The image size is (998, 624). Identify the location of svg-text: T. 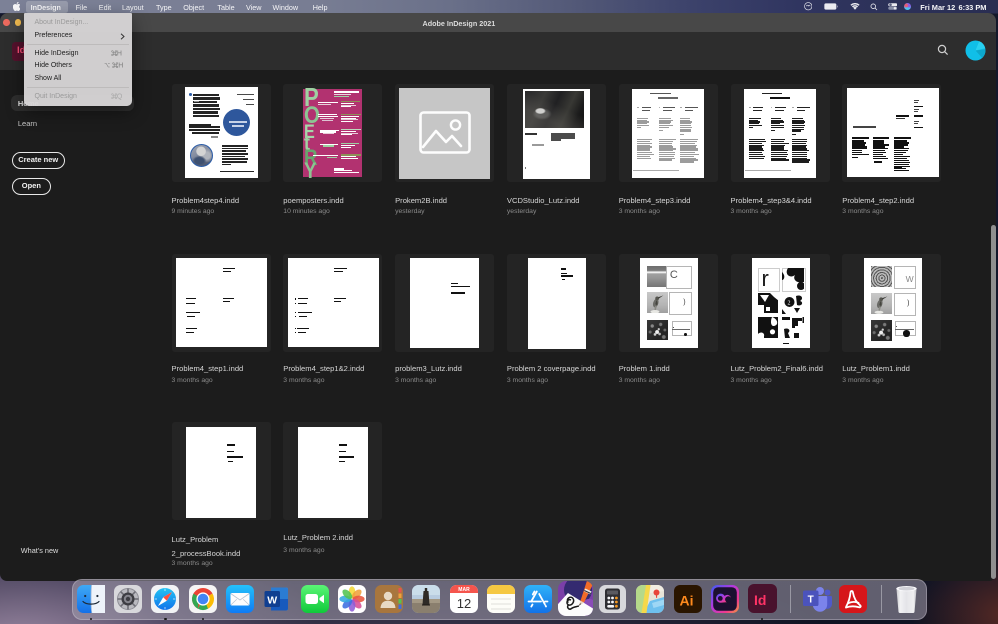
(811, 600).